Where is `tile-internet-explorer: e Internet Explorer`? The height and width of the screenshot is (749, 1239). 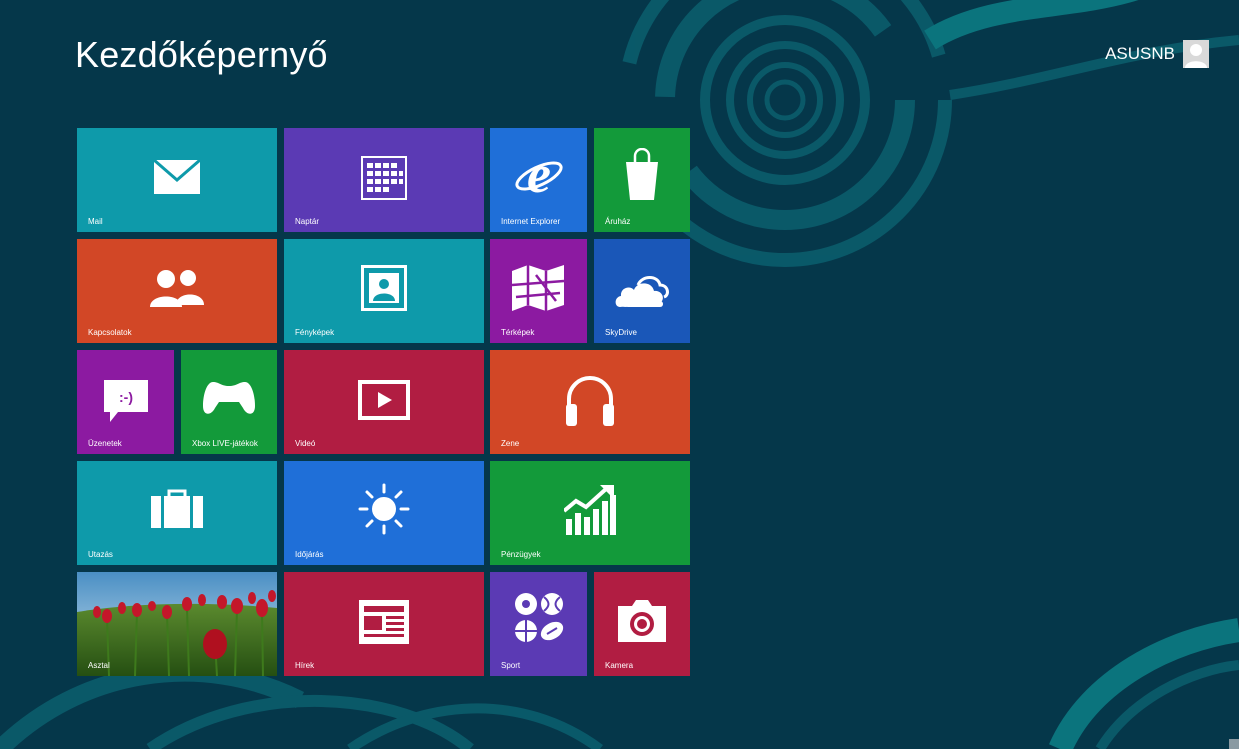 tile-internet-explorer: e Internet Explorer is located at coordinates (538, 180).